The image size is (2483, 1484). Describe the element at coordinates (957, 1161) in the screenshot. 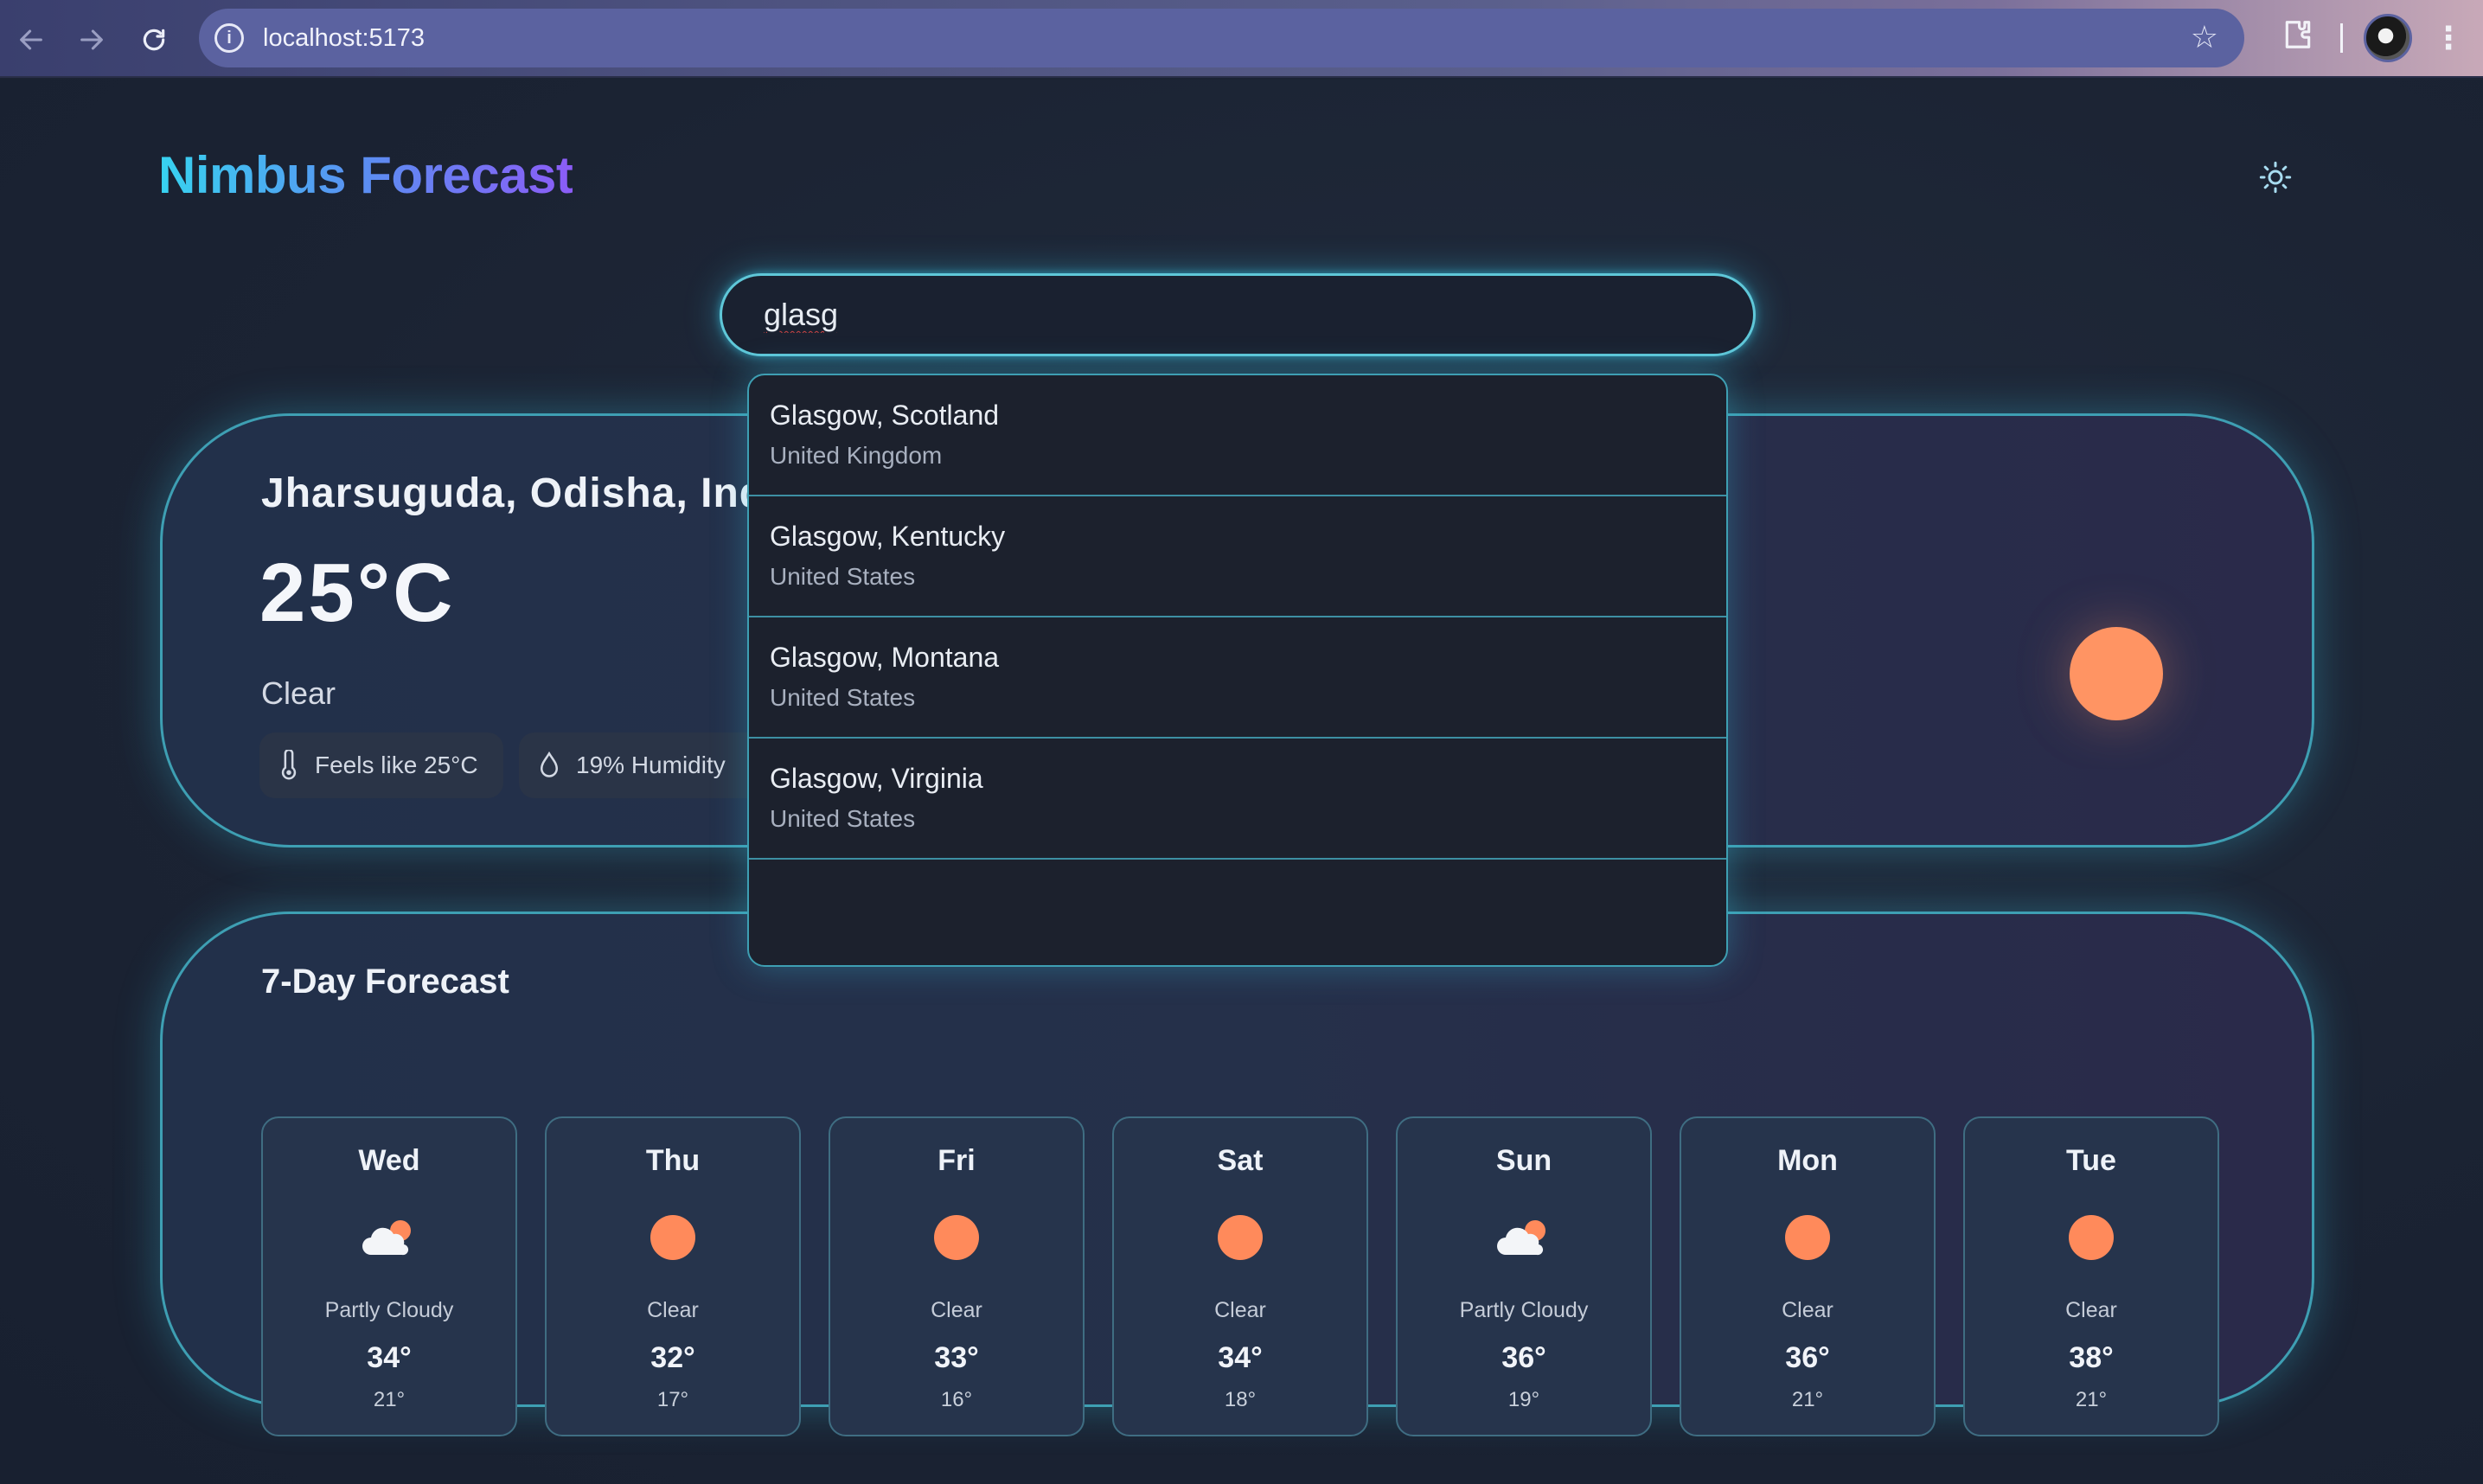

I see `forecast-day-name: Fri` at that location.